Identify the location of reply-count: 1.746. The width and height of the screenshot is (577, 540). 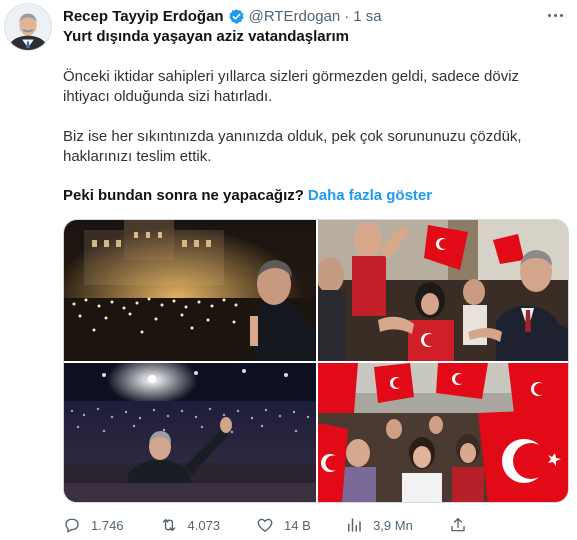
(107, 525).